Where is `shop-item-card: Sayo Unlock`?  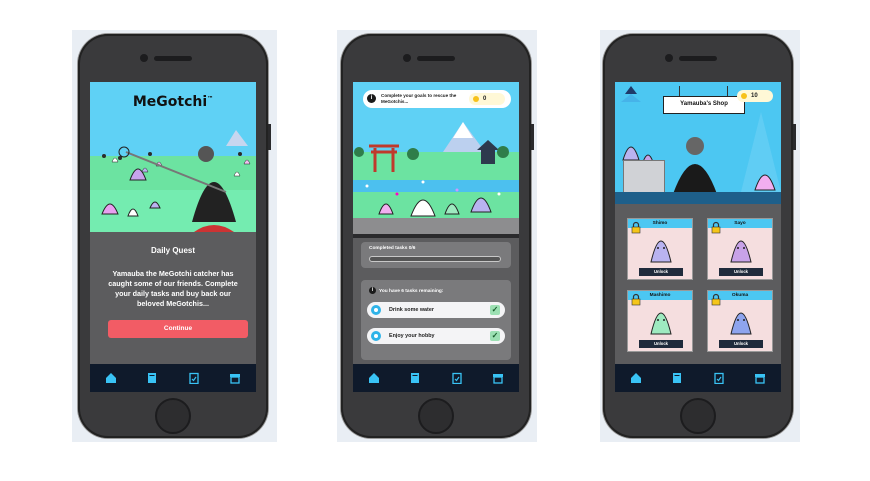
shop-item-card: Sayo Unlock is located at coordinates (740, 249).